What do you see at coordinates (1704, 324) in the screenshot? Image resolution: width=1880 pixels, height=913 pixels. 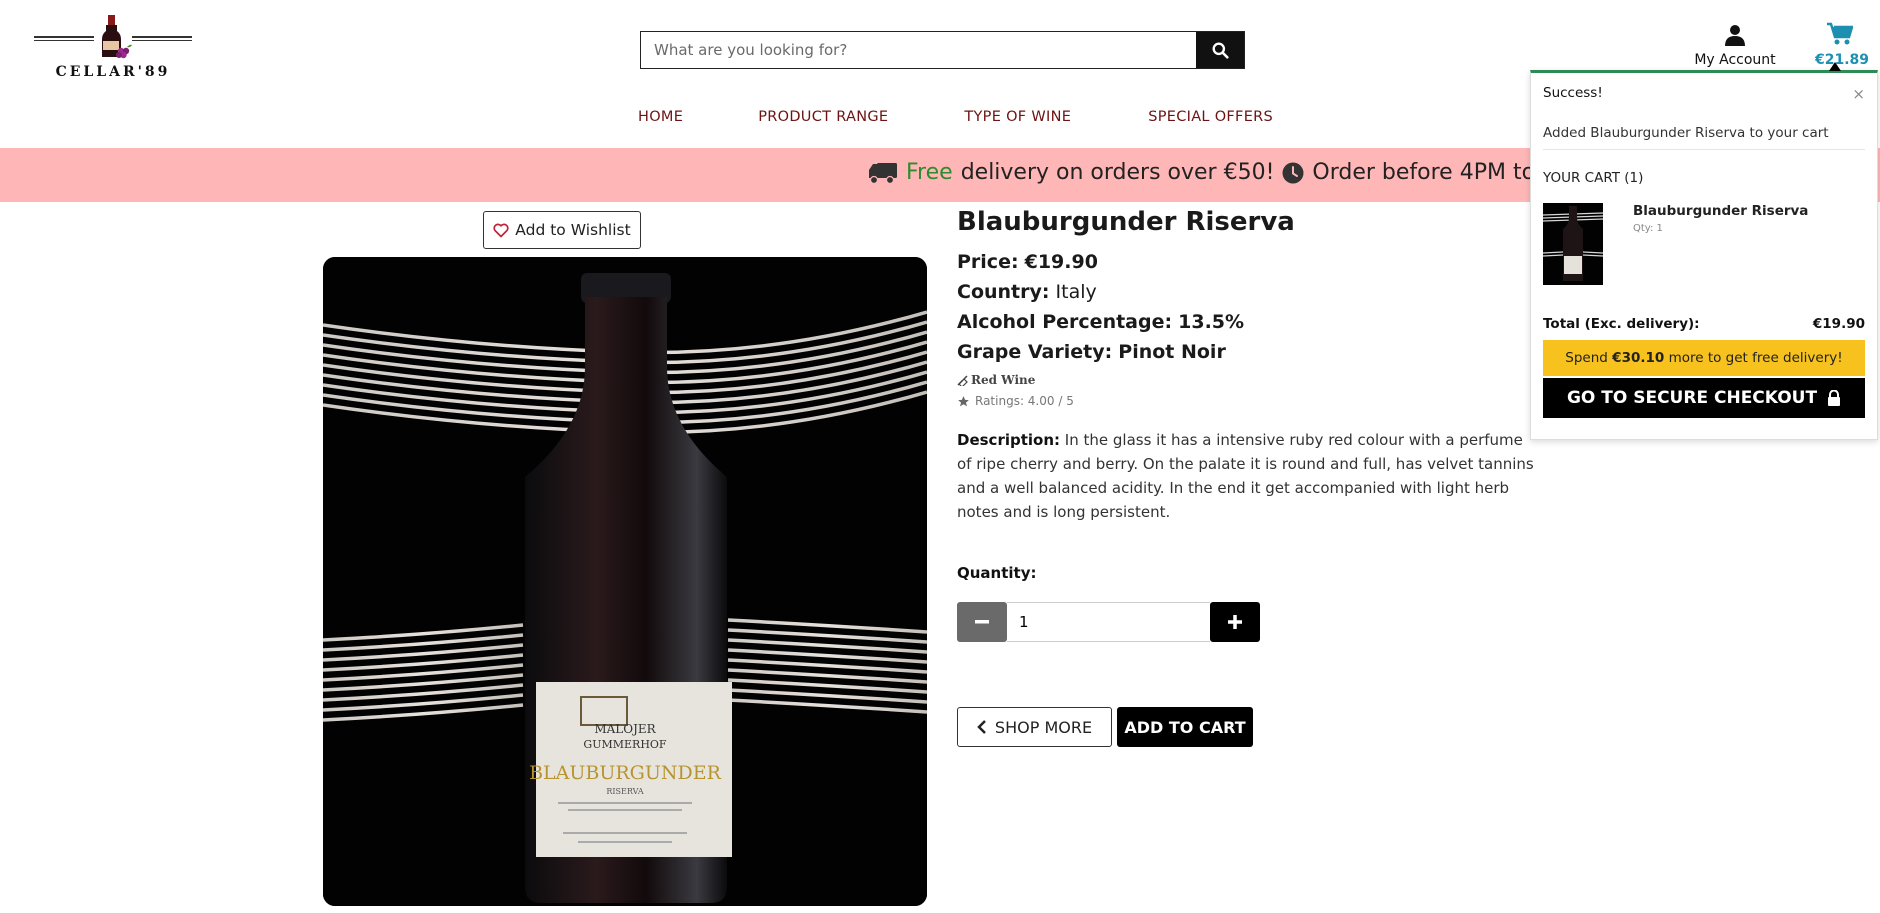 I see `cart-total: Total (Exc. delivery): €19.90` at bounding box center [1704, 324].